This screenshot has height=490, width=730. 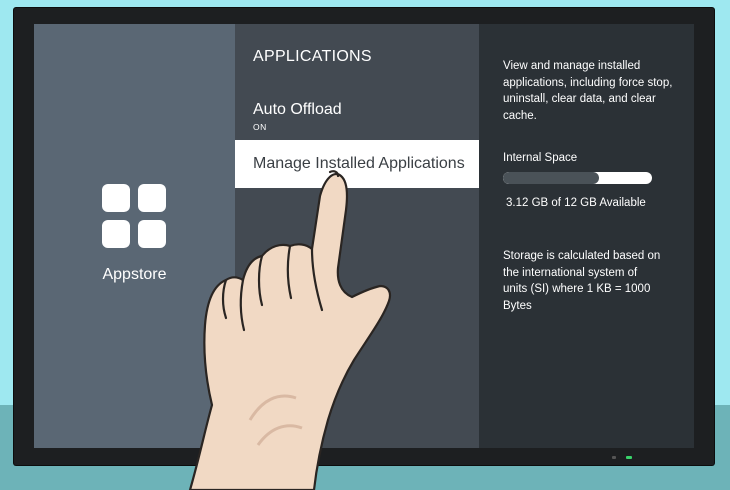 I want to click on menu-item-label: Manage Installed Applications, so click(x=359, y=163).